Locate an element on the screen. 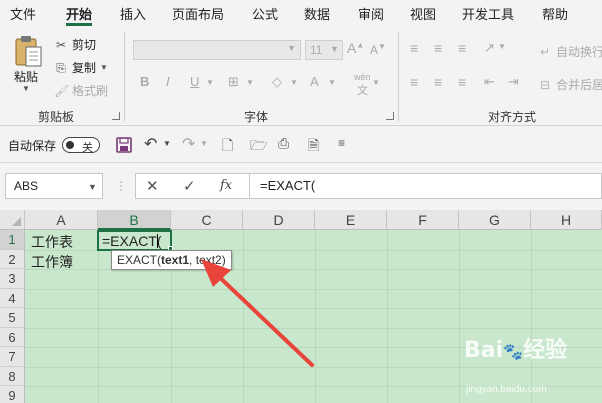  row-header-2: 2 is located at coordinates (12, 259).